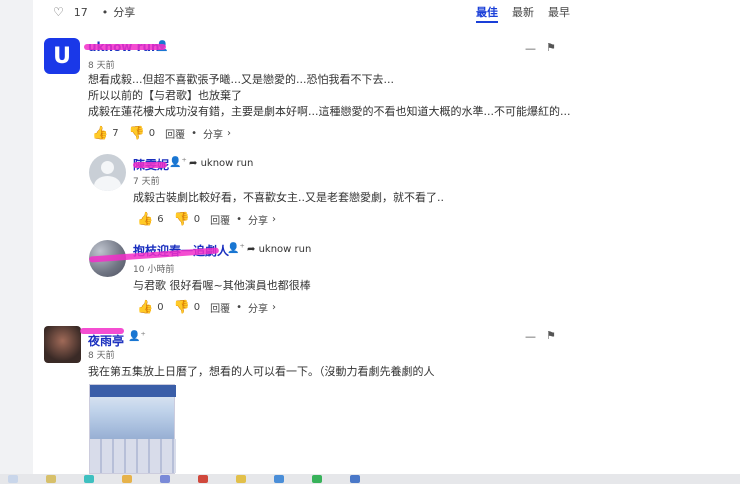  What do you see at coordinates (487, 13) in the screenshot?
I see `tab-best: 最佳` at bounding box center [487, 13].